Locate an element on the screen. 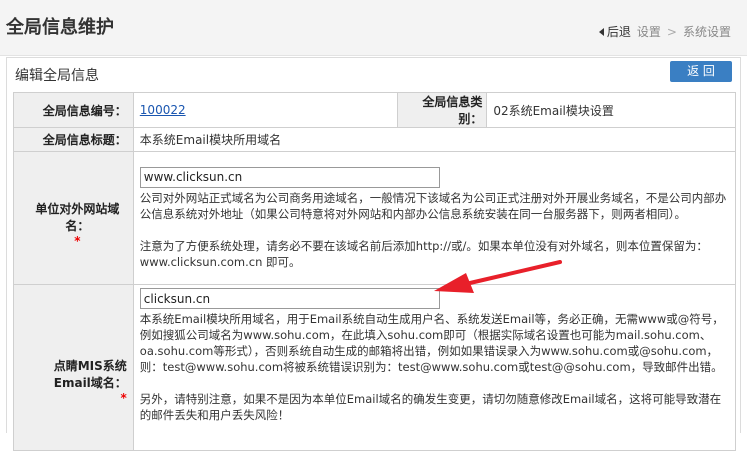  email-domain-label-cell: 点睛MIS系统 Email域名： * is located at coordinates (73, 367).